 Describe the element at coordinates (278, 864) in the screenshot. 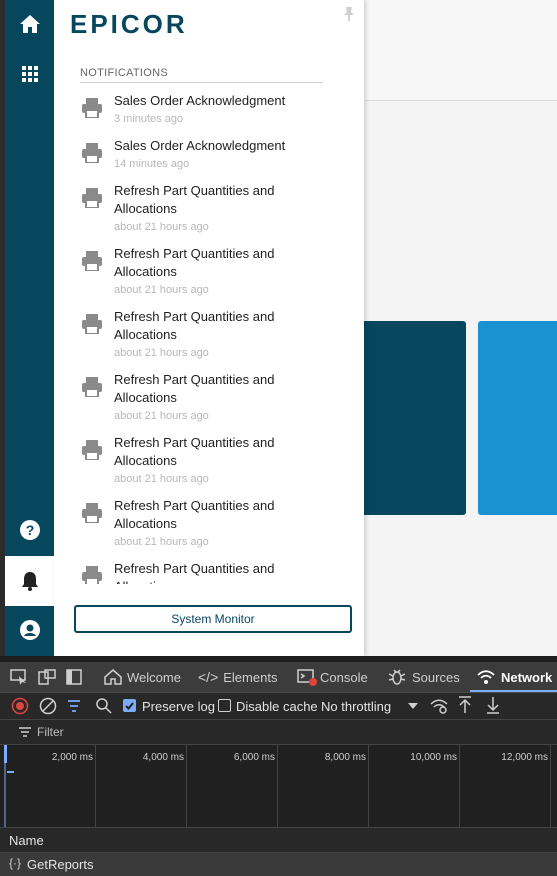

I see `table-row: {·} GetReports` at that location.